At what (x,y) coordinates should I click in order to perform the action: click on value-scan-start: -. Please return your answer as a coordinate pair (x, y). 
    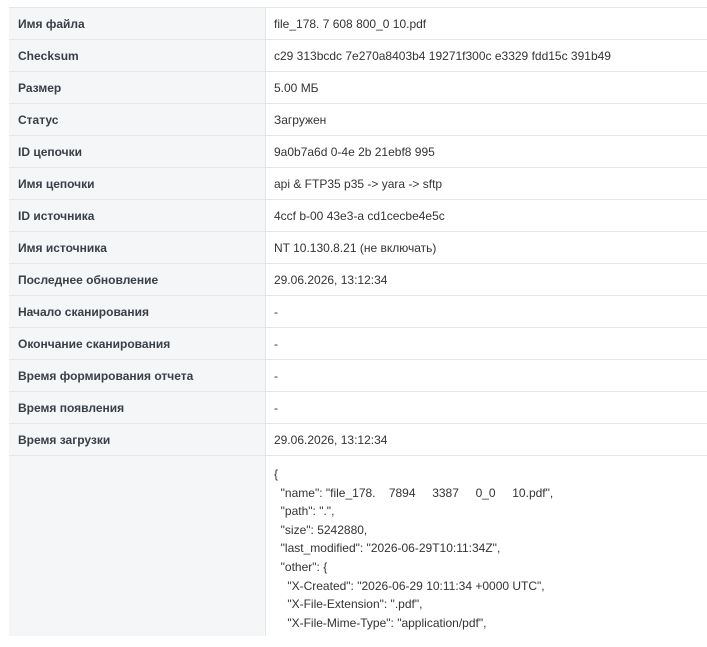
    Looking at the image, I should click on (276, 311).